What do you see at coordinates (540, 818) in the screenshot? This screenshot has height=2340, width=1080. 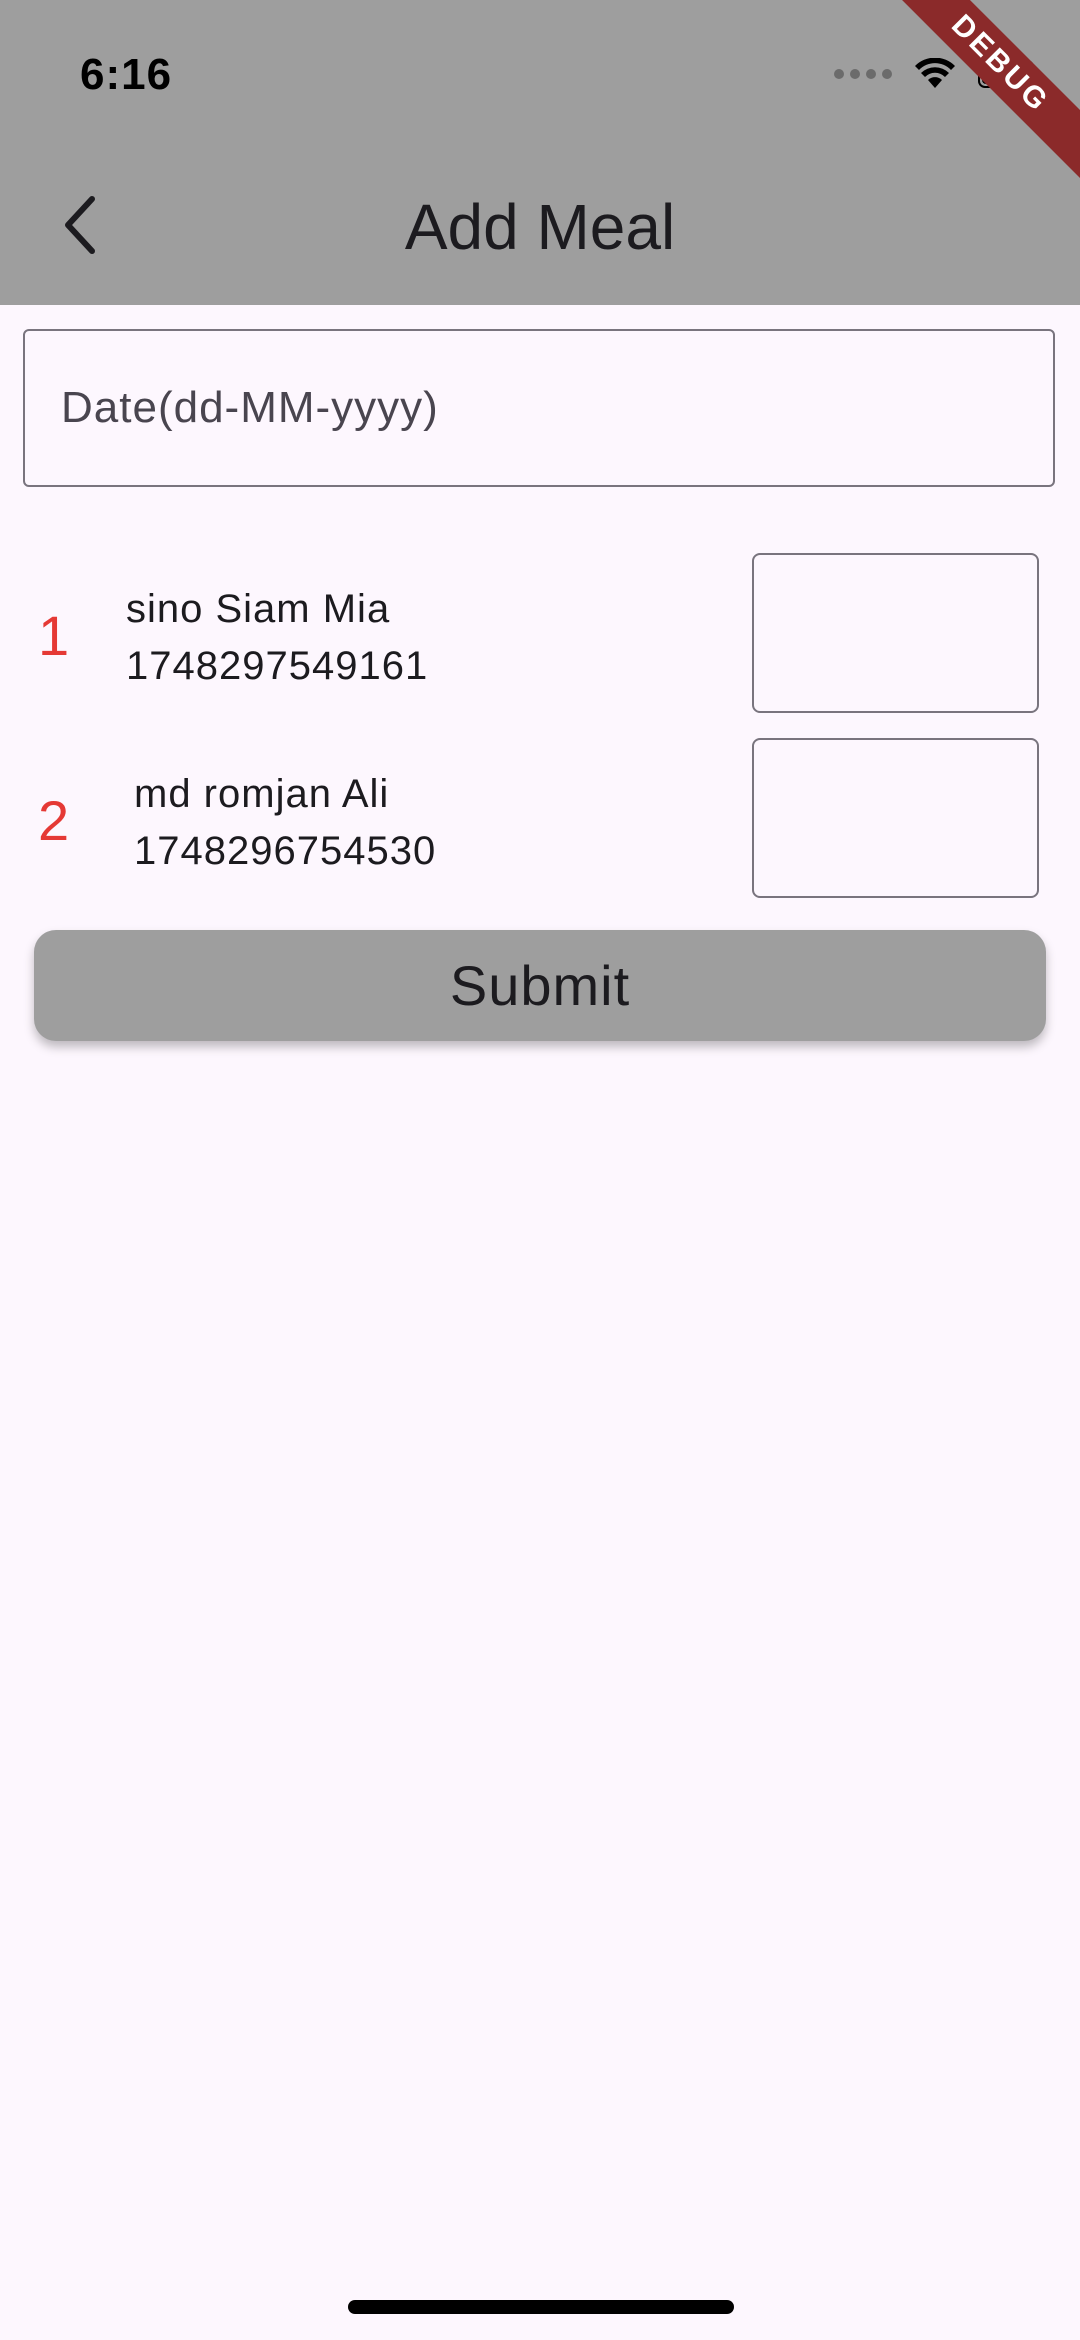 I see `member-row: 2 md romjan Ali 1748296754530` at bounding box center [540, 818].